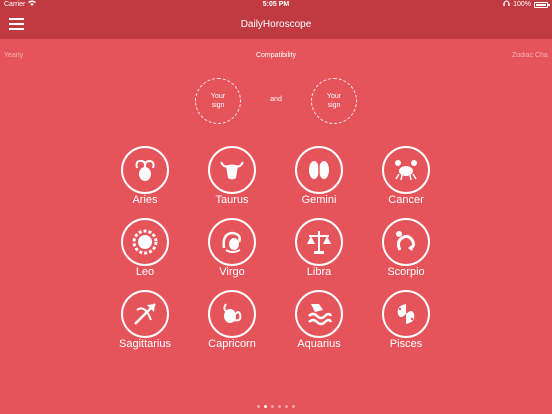 This screenshot has width=552, height=414. I want to click on gemini-label: Gemini, so click(319, 200).